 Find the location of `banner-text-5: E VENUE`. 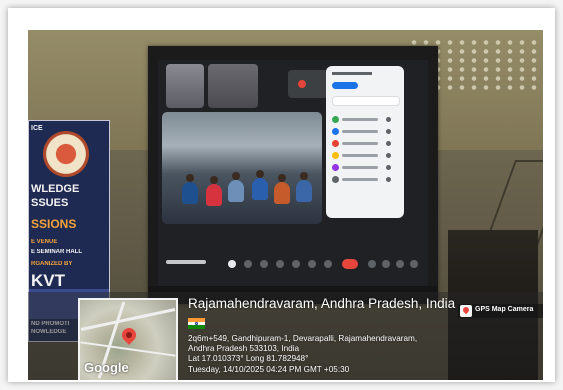

banner-text-5: E VENUE is located at coordinates (44, 242).